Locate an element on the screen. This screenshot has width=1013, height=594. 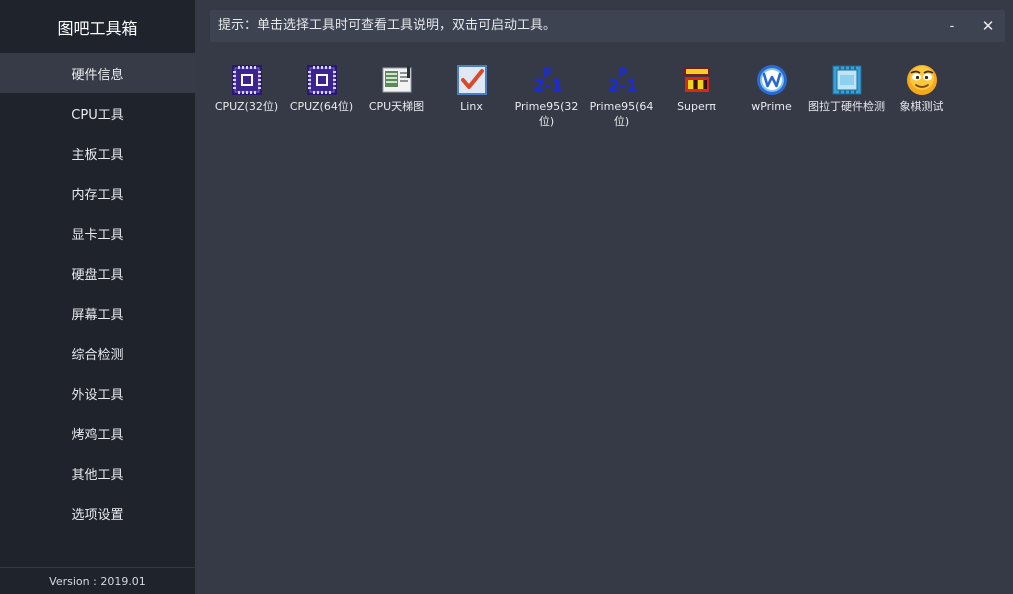
tool-item: 图拉丁硬件检测 is located at coordinates (846, 98).